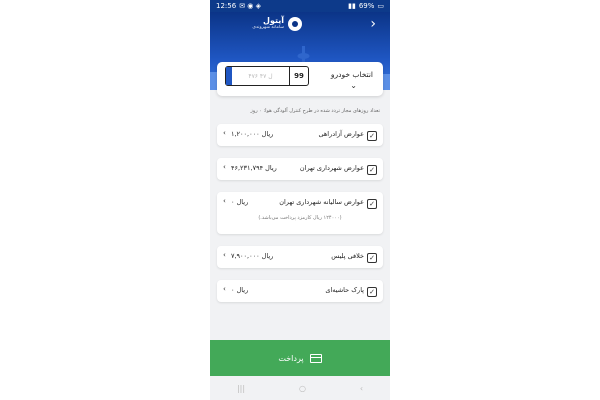 The image size is (600, 400). I want to click on bill-title: عوارض سالیانه شهرداری تهران, so click(321, 202).